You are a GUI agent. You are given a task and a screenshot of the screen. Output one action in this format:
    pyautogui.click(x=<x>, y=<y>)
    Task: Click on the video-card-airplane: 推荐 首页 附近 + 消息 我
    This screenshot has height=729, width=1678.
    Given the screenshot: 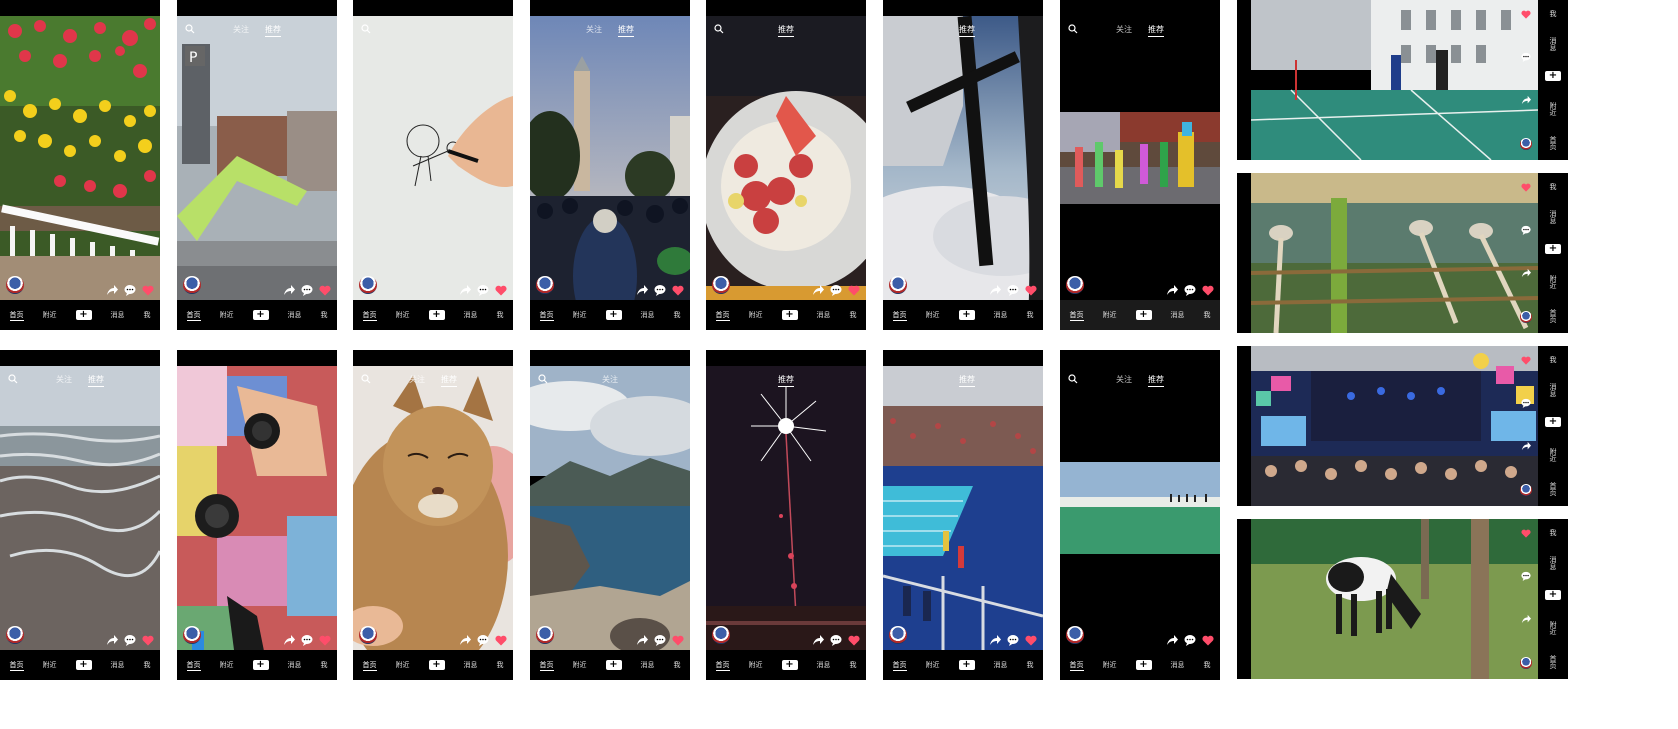 What is the action you would take?
    pyautogui.click(x=963, y=165)
    